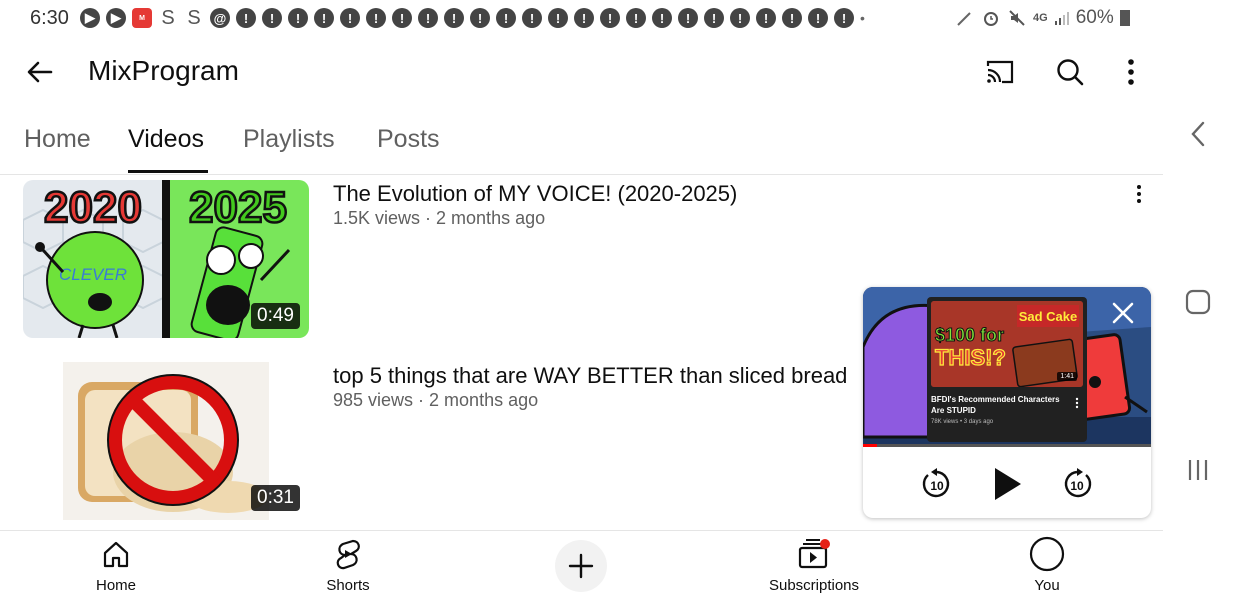  I want to click on you-avatar-icon, so click(1047, 554).